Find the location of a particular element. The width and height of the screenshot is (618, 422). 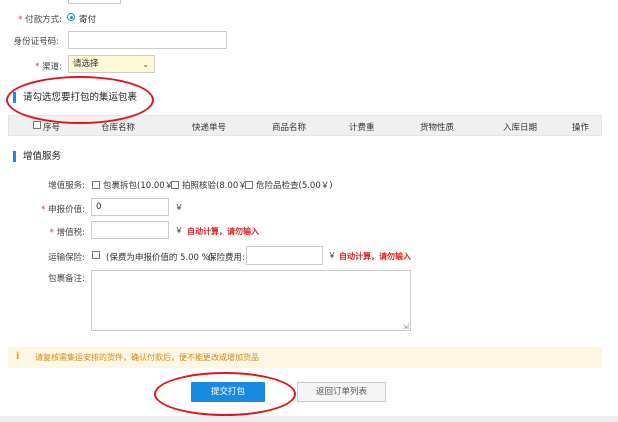

top-input-partial is located at coordinates (94, 2).